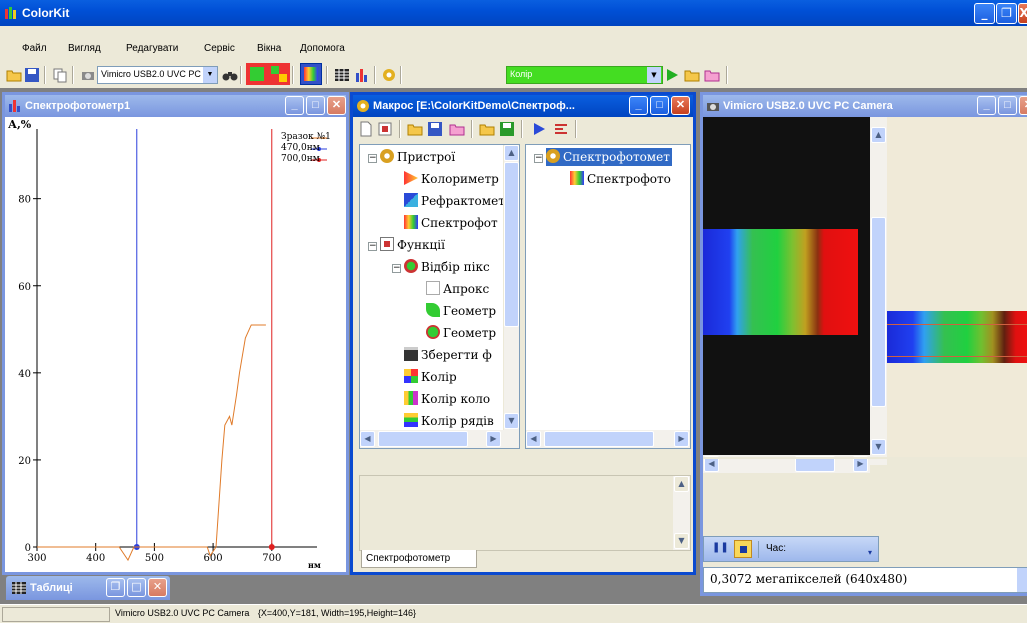 The width and height of the screenshot is (1027, 623). I want to click on tree-item-pixel-selection: Відбір пікс, so click(447, 267).